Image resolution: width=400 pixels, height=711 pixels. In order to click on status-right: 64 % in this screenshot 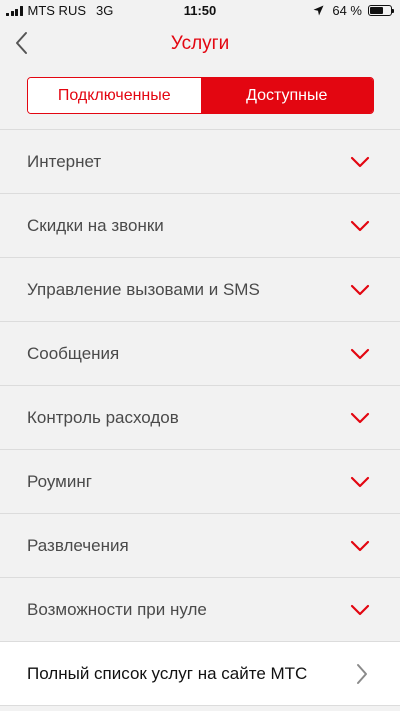, I will do `click(353, 10)`.